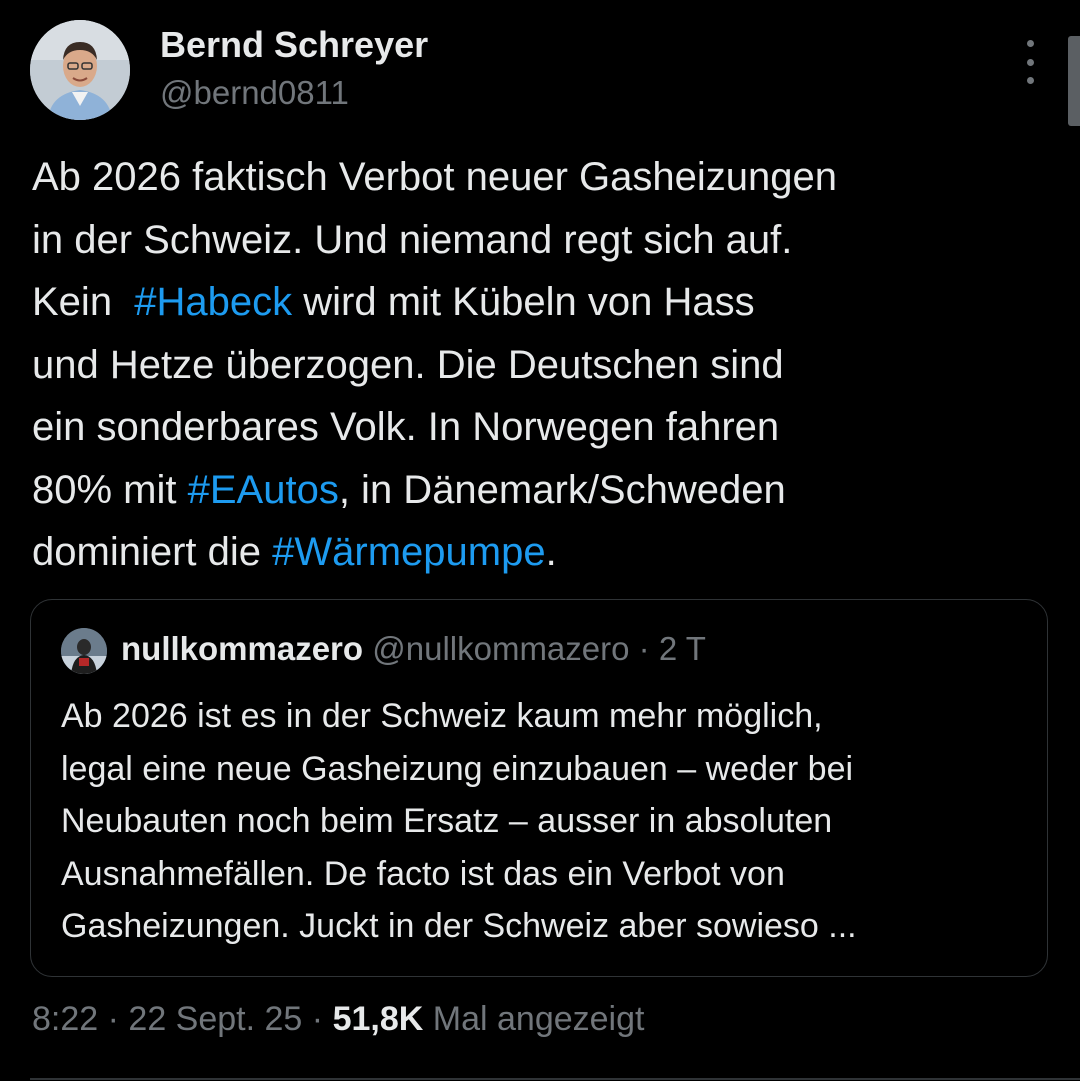 The width and height of the screenshot is (1080, 1081). What do you see at coordinates (254, 93) in the screenshot?
I see `author-handle: @bernd0811` at bounding box center [254, 93].